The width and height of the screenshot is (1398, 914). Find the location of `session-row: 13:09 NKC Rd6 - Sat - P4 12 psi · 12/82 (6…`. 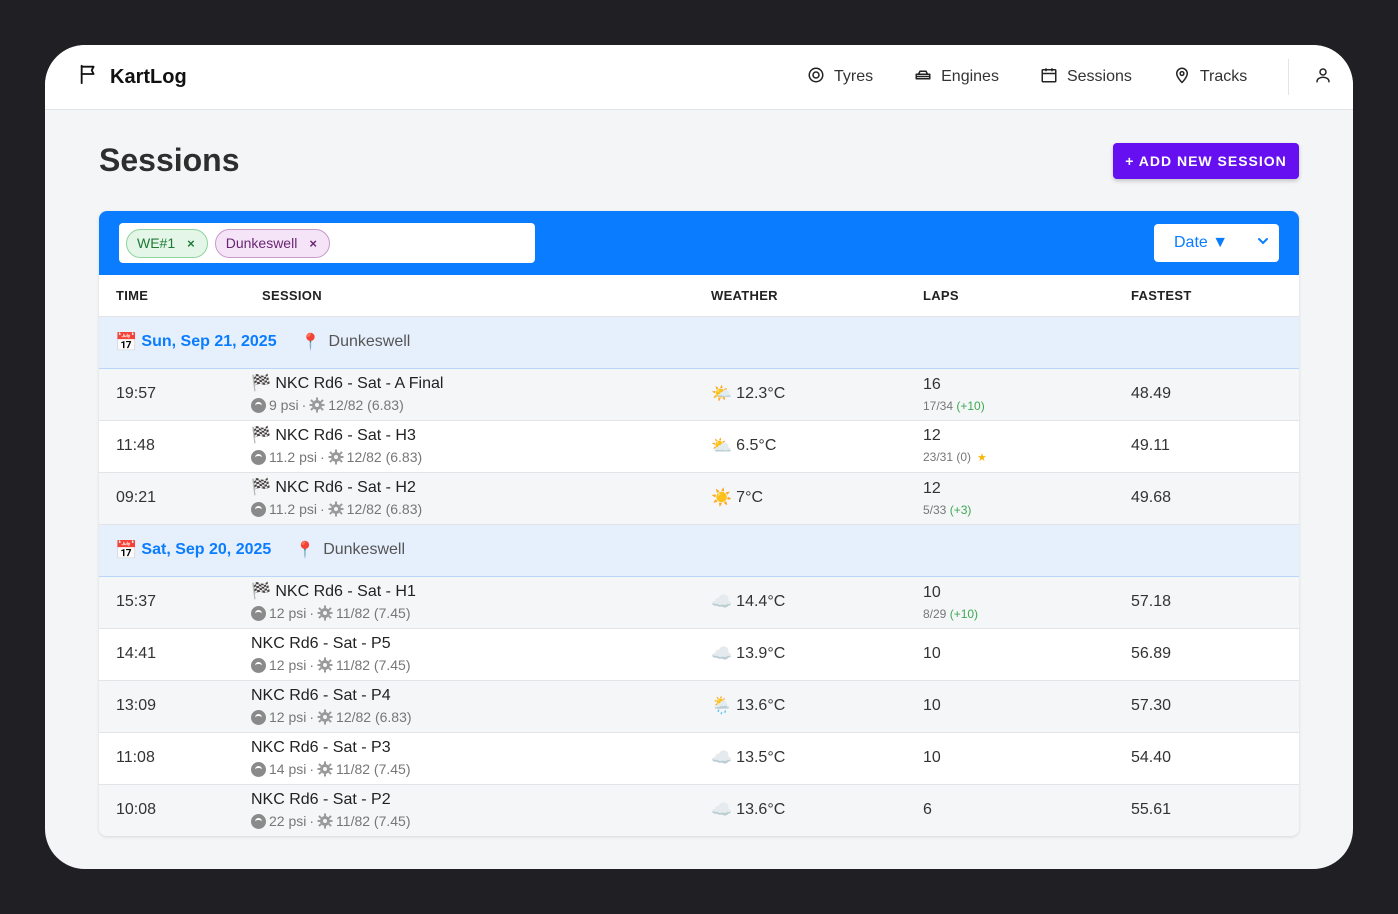

session-row: 13:09 NKC Rd6 - Sat - P4 12 psi · 12/82 (6… is located at coordinates (699, 706).